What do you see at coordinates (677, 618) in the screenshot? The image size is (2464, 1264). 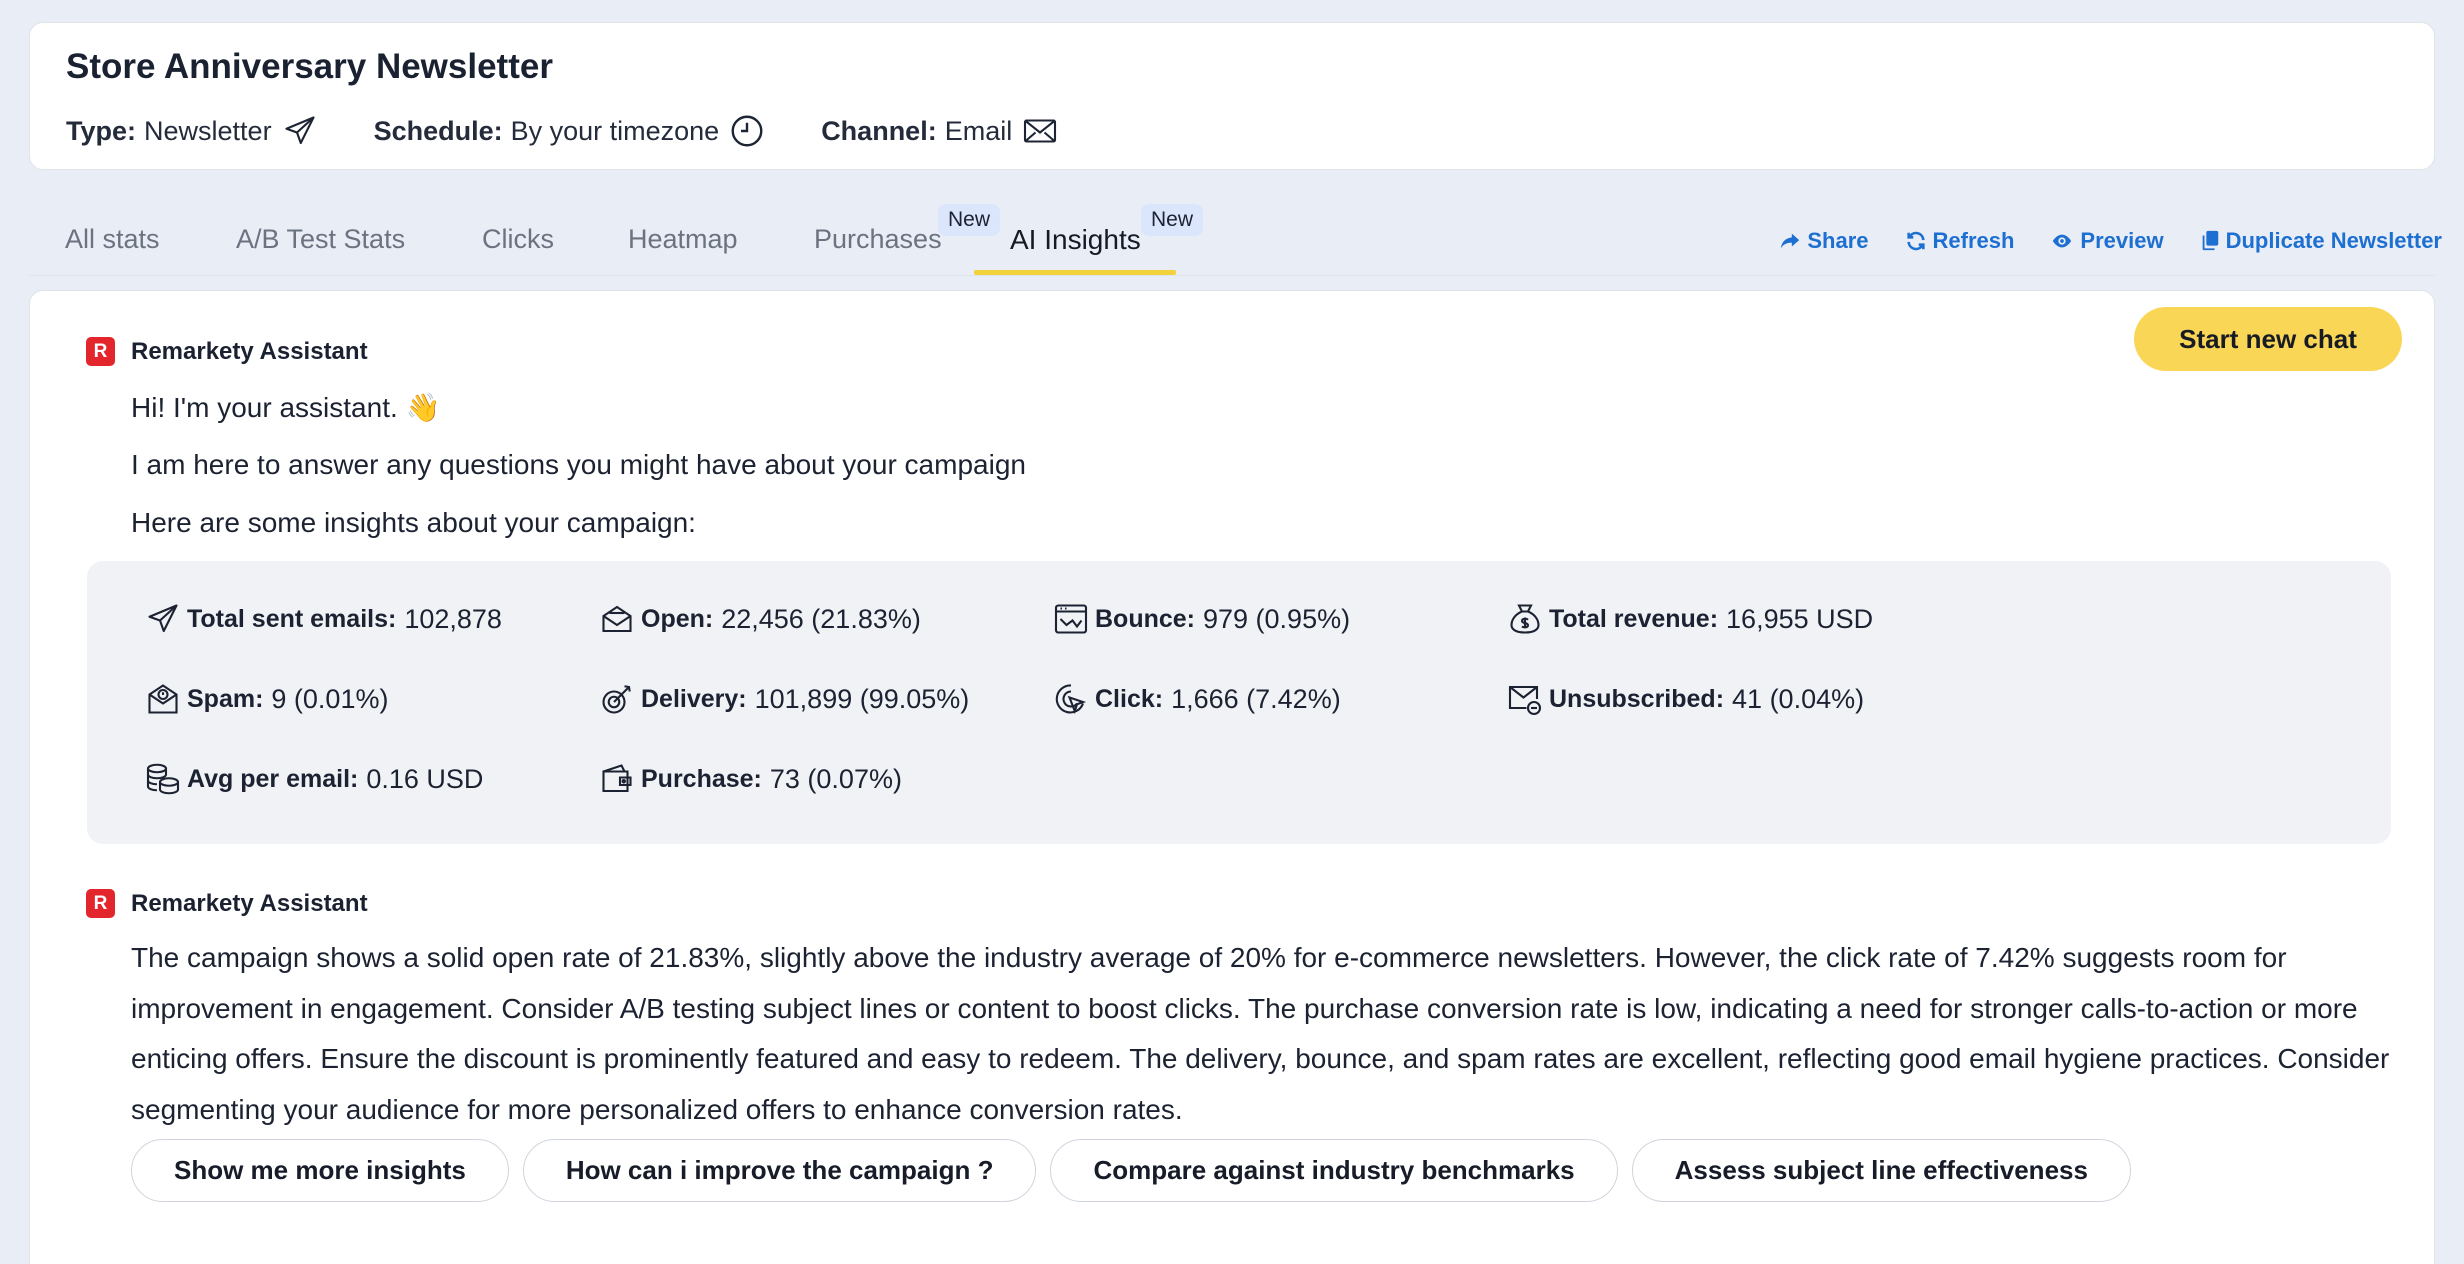 I see `stat-label: Open:` at bounding box center [677, 618].